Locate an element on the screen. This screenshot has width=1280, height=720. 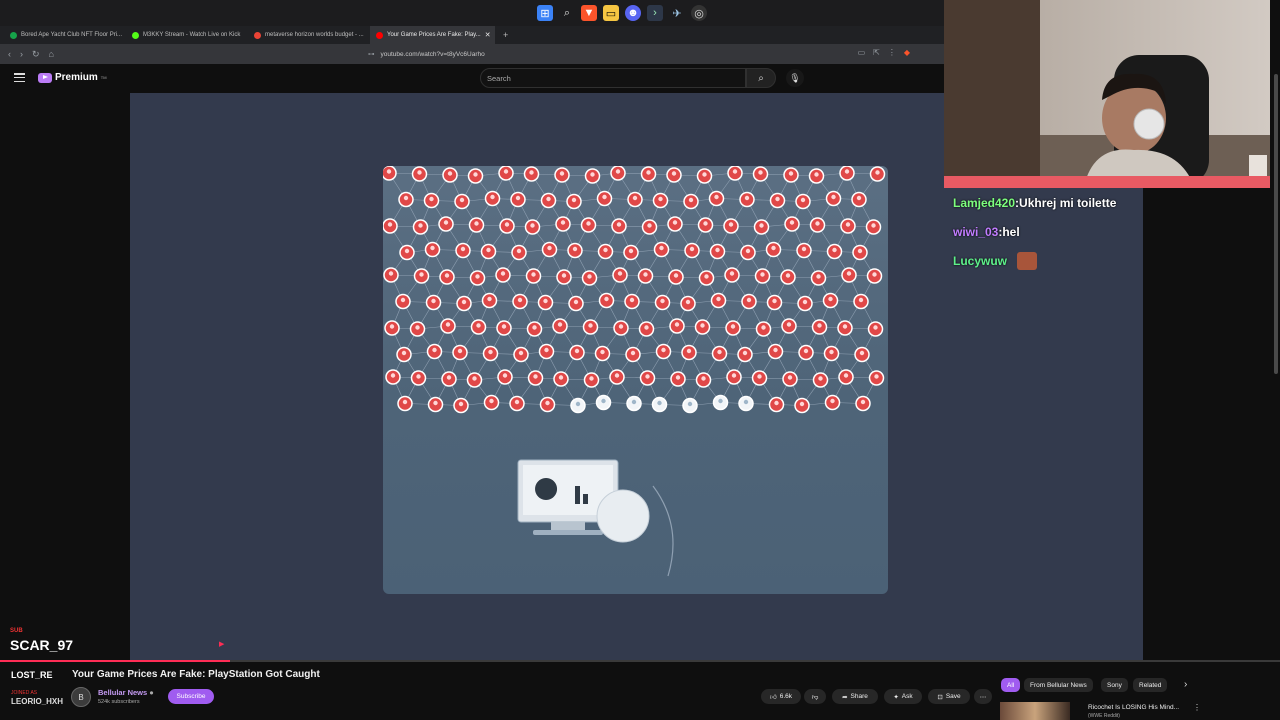
brave-shield-icon: ◆ is located at coordinates (907, 52).